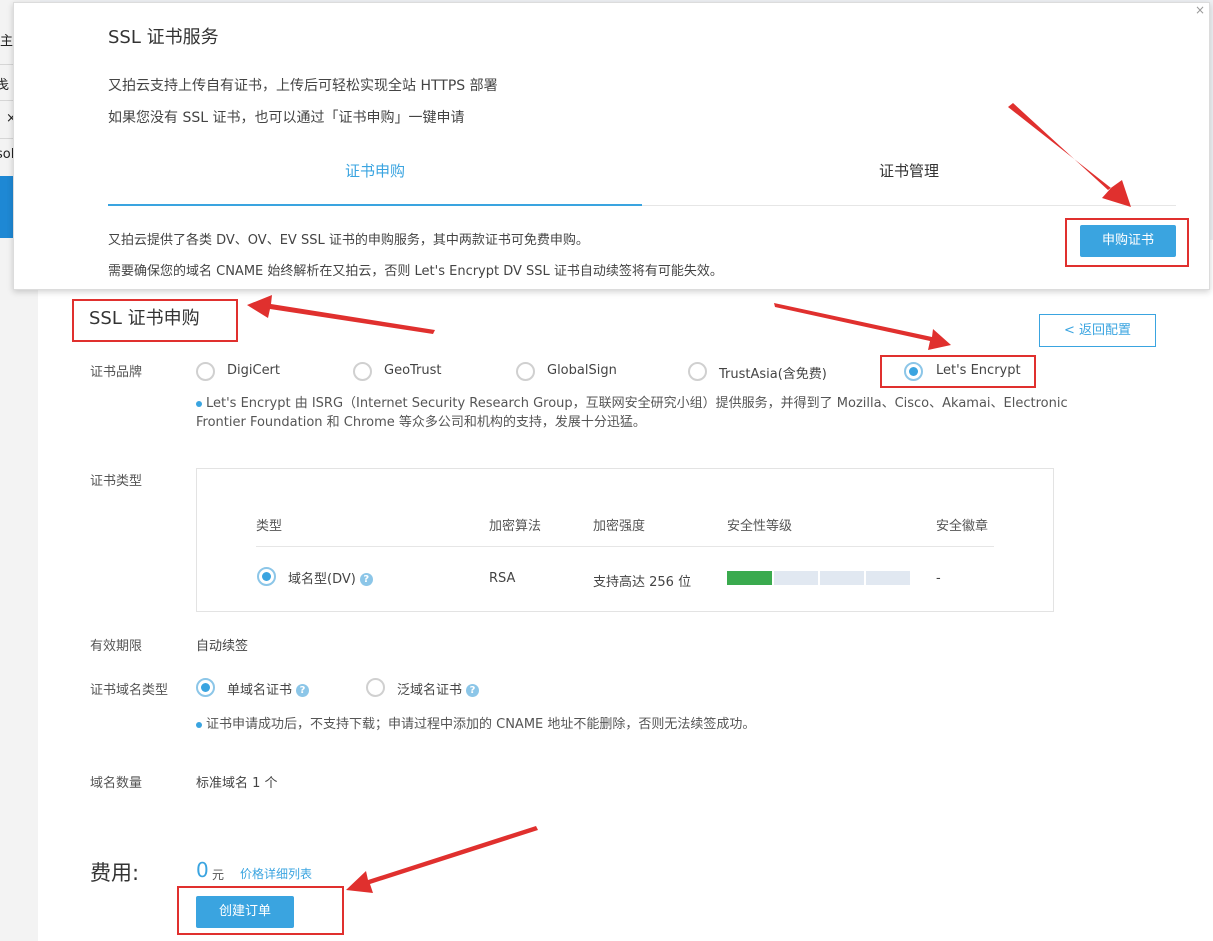 Image resolution: width=1213 pixels, height=941 pixels. Describe the element at coordinates (938, 578) in the screenshot. I see `table-cell-badge: -` at that location.